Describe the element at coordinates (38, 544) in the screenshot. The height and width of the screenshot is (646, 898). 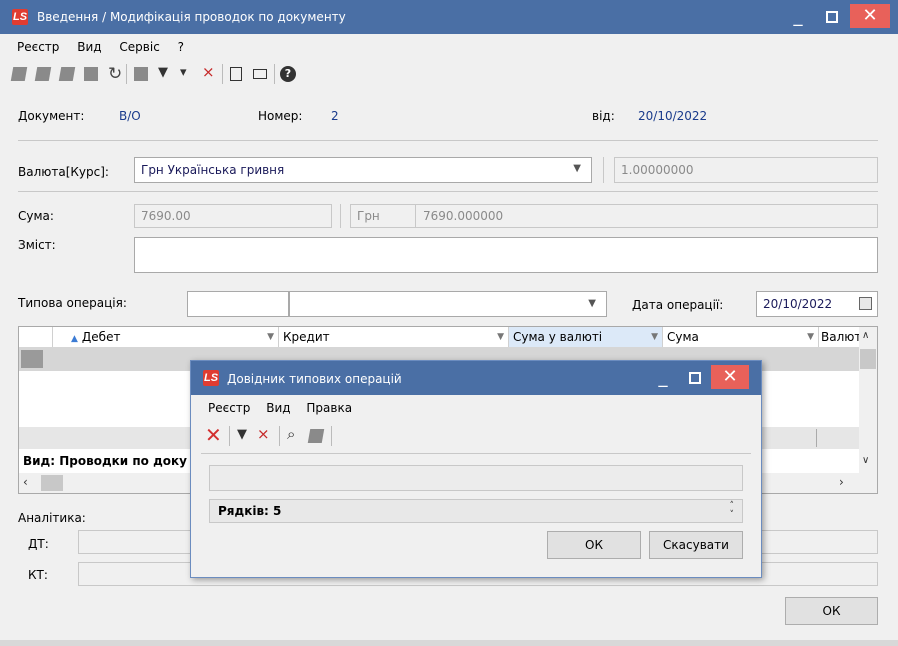
I see `dt-label: ДТ:` at that location.